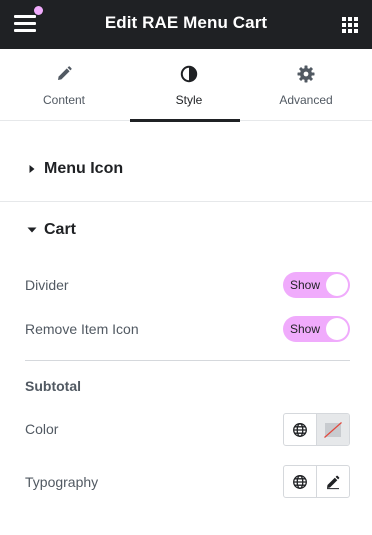 Image resolution: width=372 pixels, height=535 pixels. I want to click on panel-header: Edit RAE Menu Cart, so click(186, 24).